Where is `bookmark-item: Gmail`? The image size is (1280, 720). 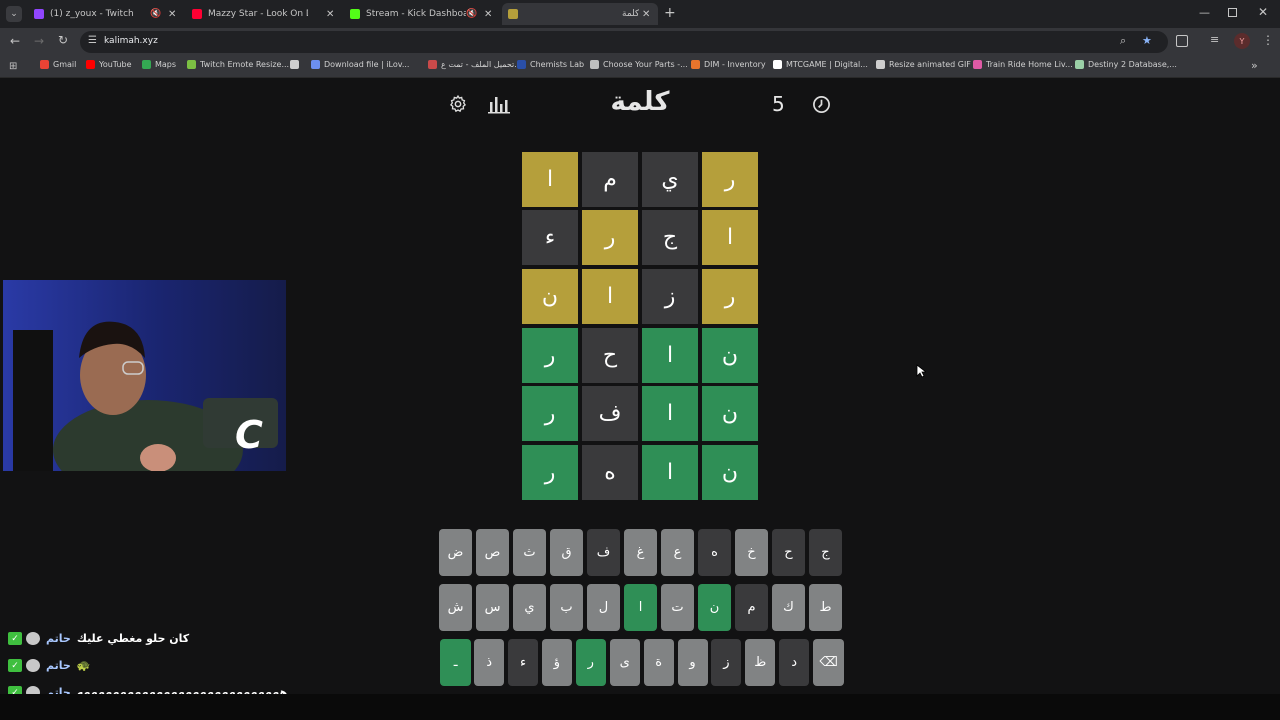 bookmark-item: Gmail is located at coordinates (58, 64).